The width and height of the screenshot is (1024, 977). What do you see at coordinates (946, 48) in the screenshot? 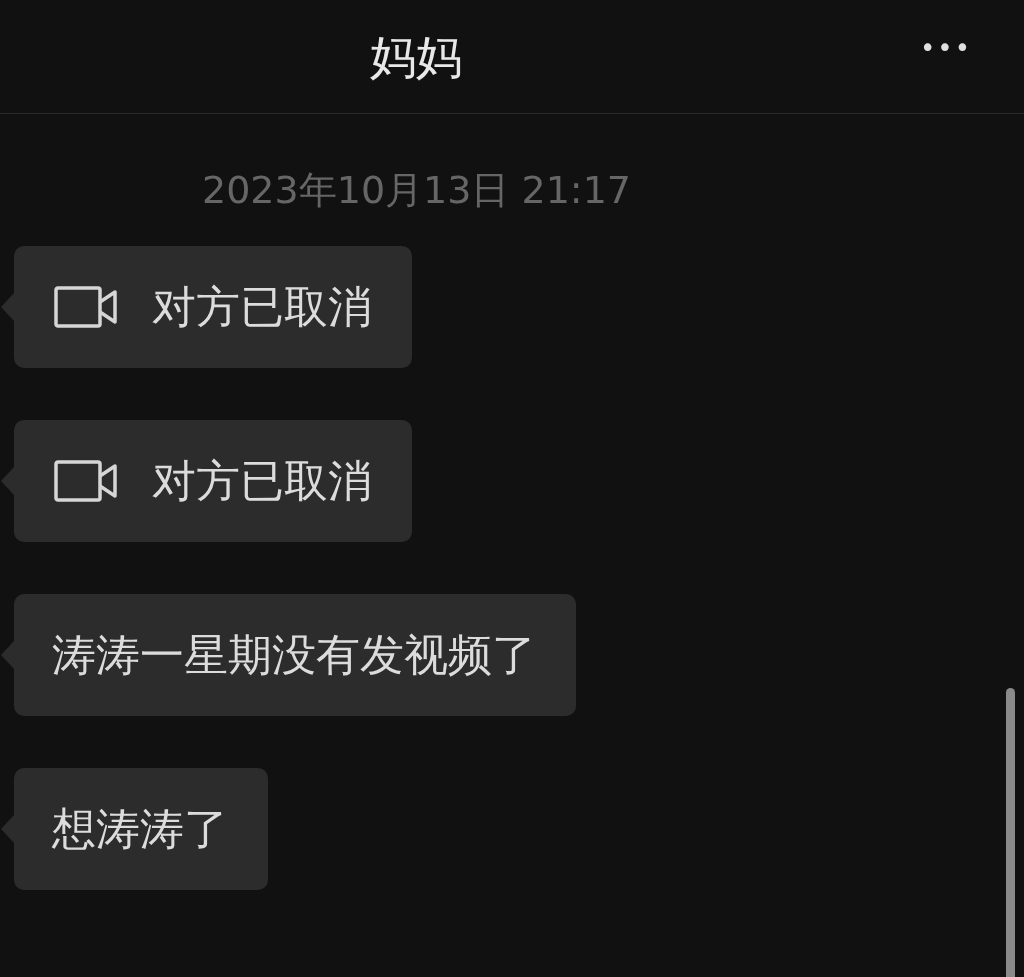
I see `more-button: •••` at bounding box center [946, 48].